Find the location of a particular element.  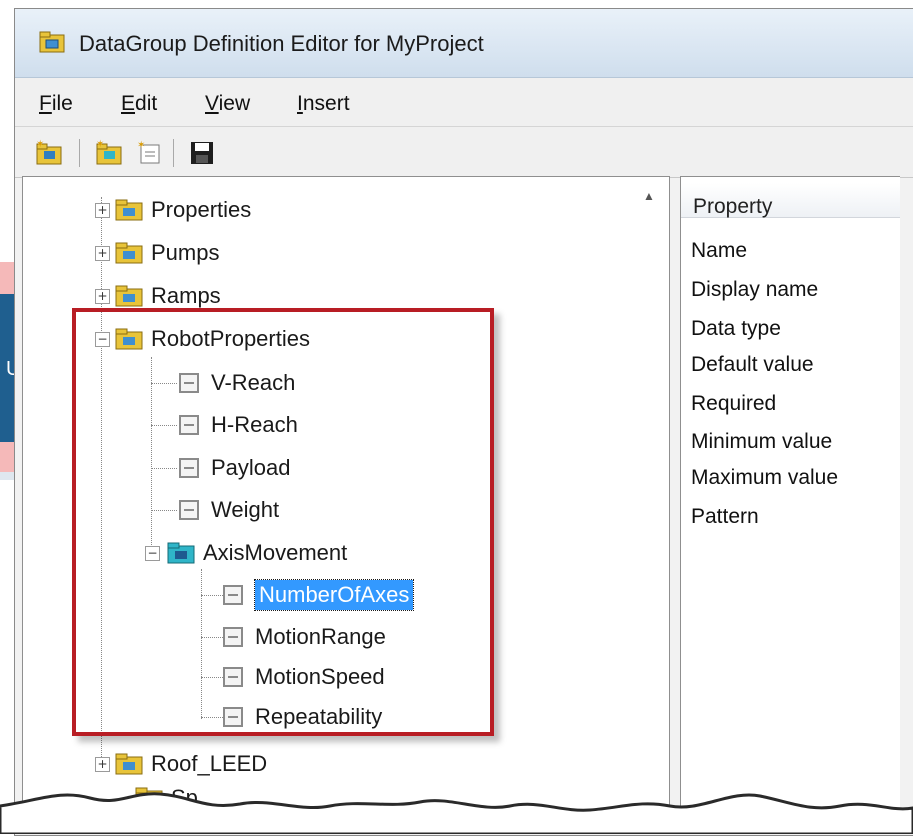

save-icon is located at coordinates (202, 153).